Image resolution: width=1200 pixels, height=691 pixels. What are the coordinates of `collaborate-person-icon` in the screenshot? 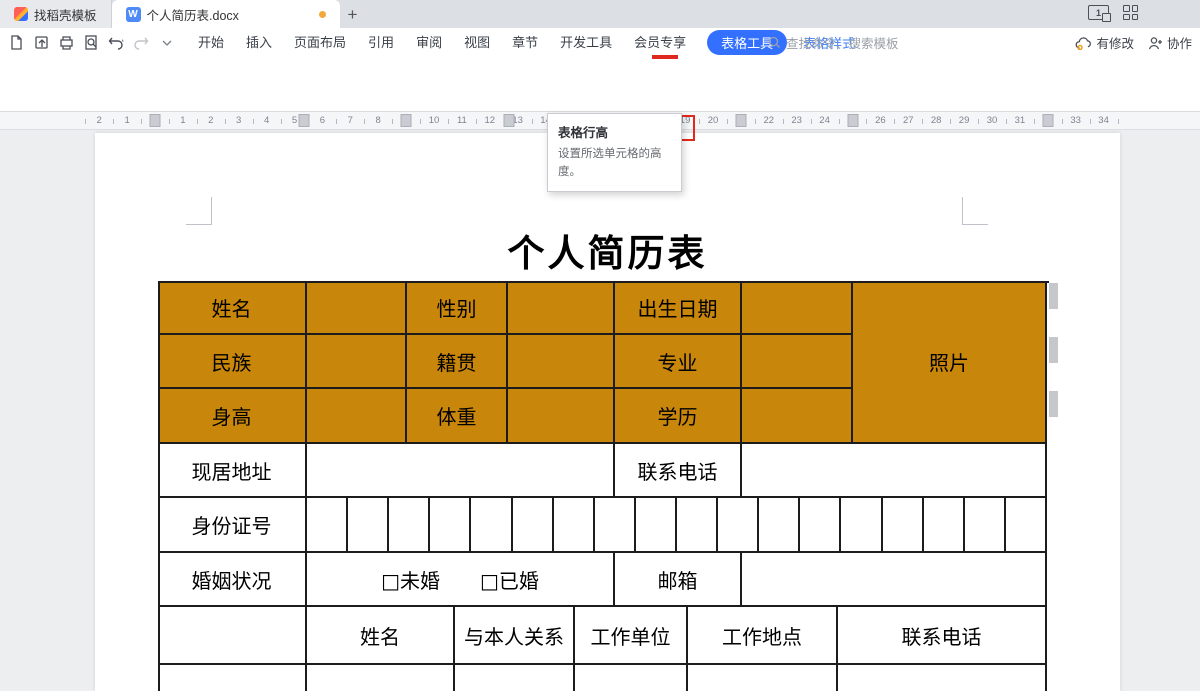 It's located at (1155, 42).